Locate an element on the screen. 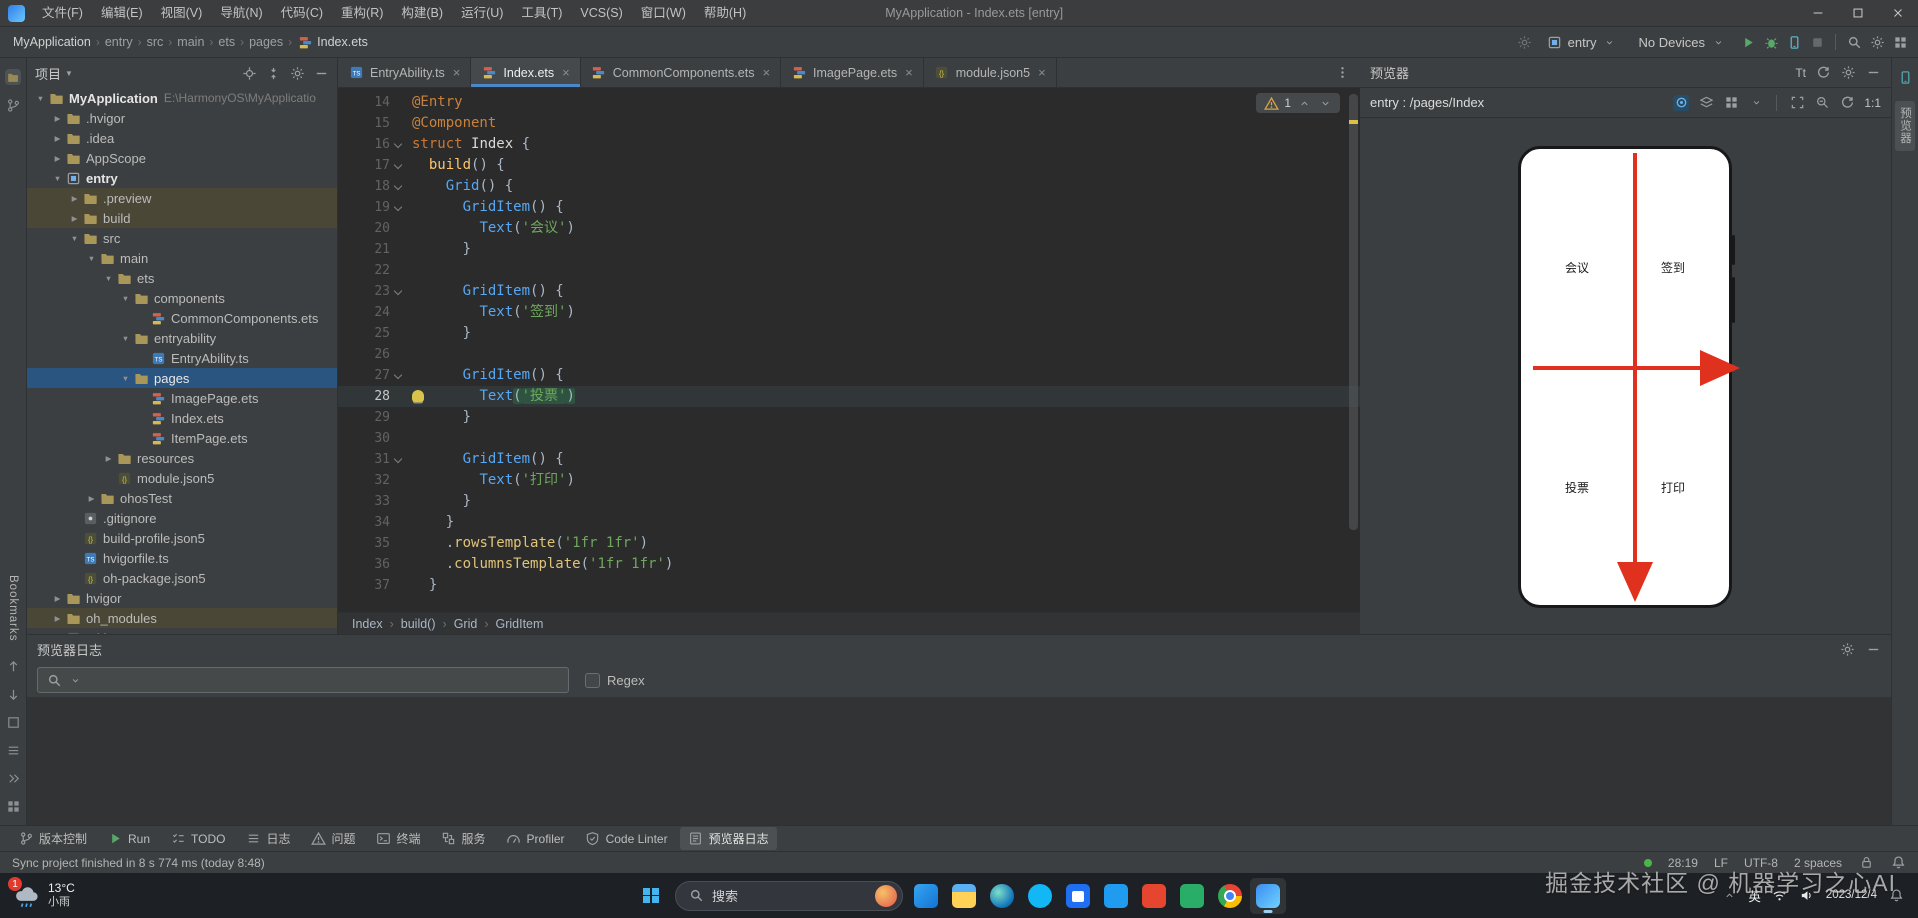  breadcrumb-grid: Grid is located at coordinates (466, 624).